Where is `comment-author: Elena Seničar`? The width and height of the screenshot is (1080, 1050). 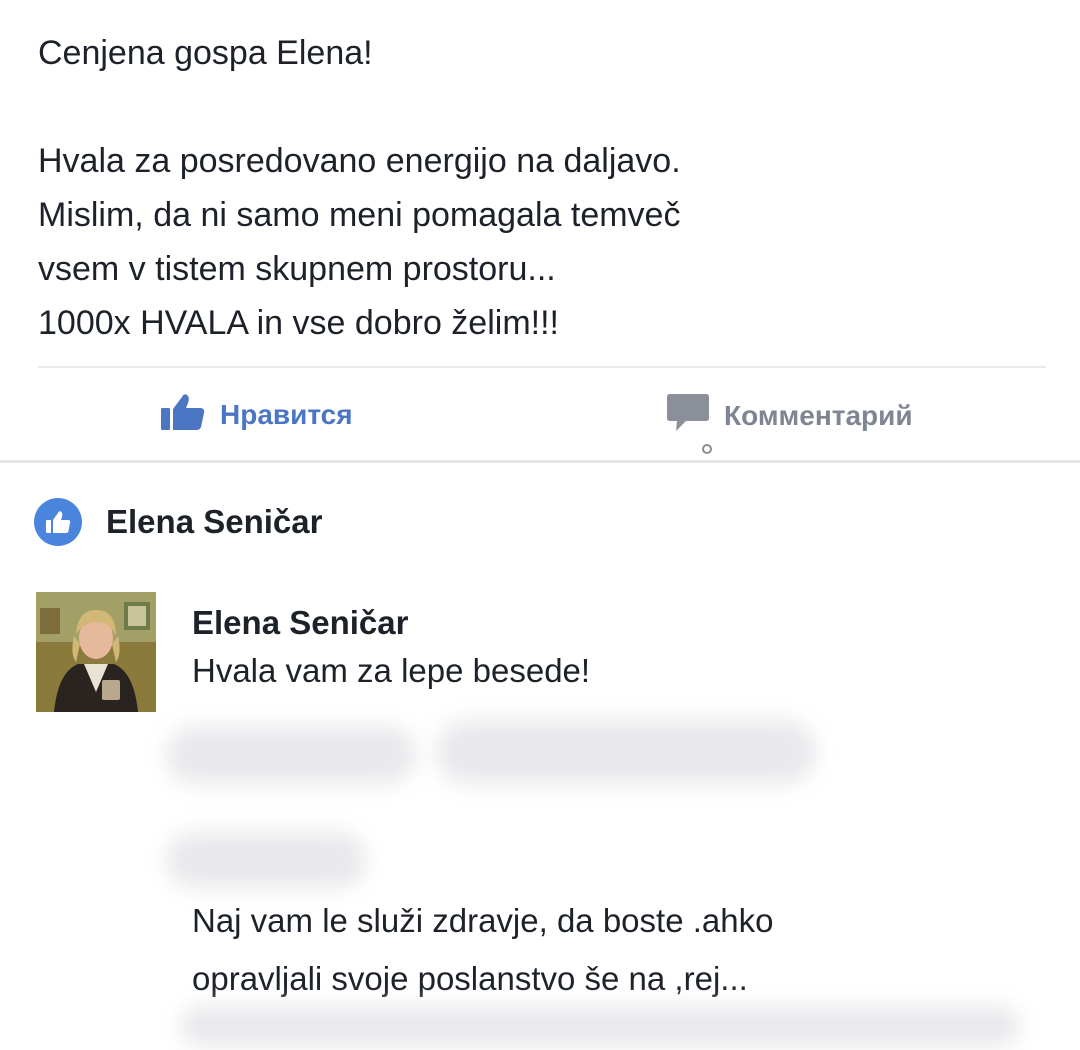 comment-author: Elena Seničar is located at coordinates (391, 623).